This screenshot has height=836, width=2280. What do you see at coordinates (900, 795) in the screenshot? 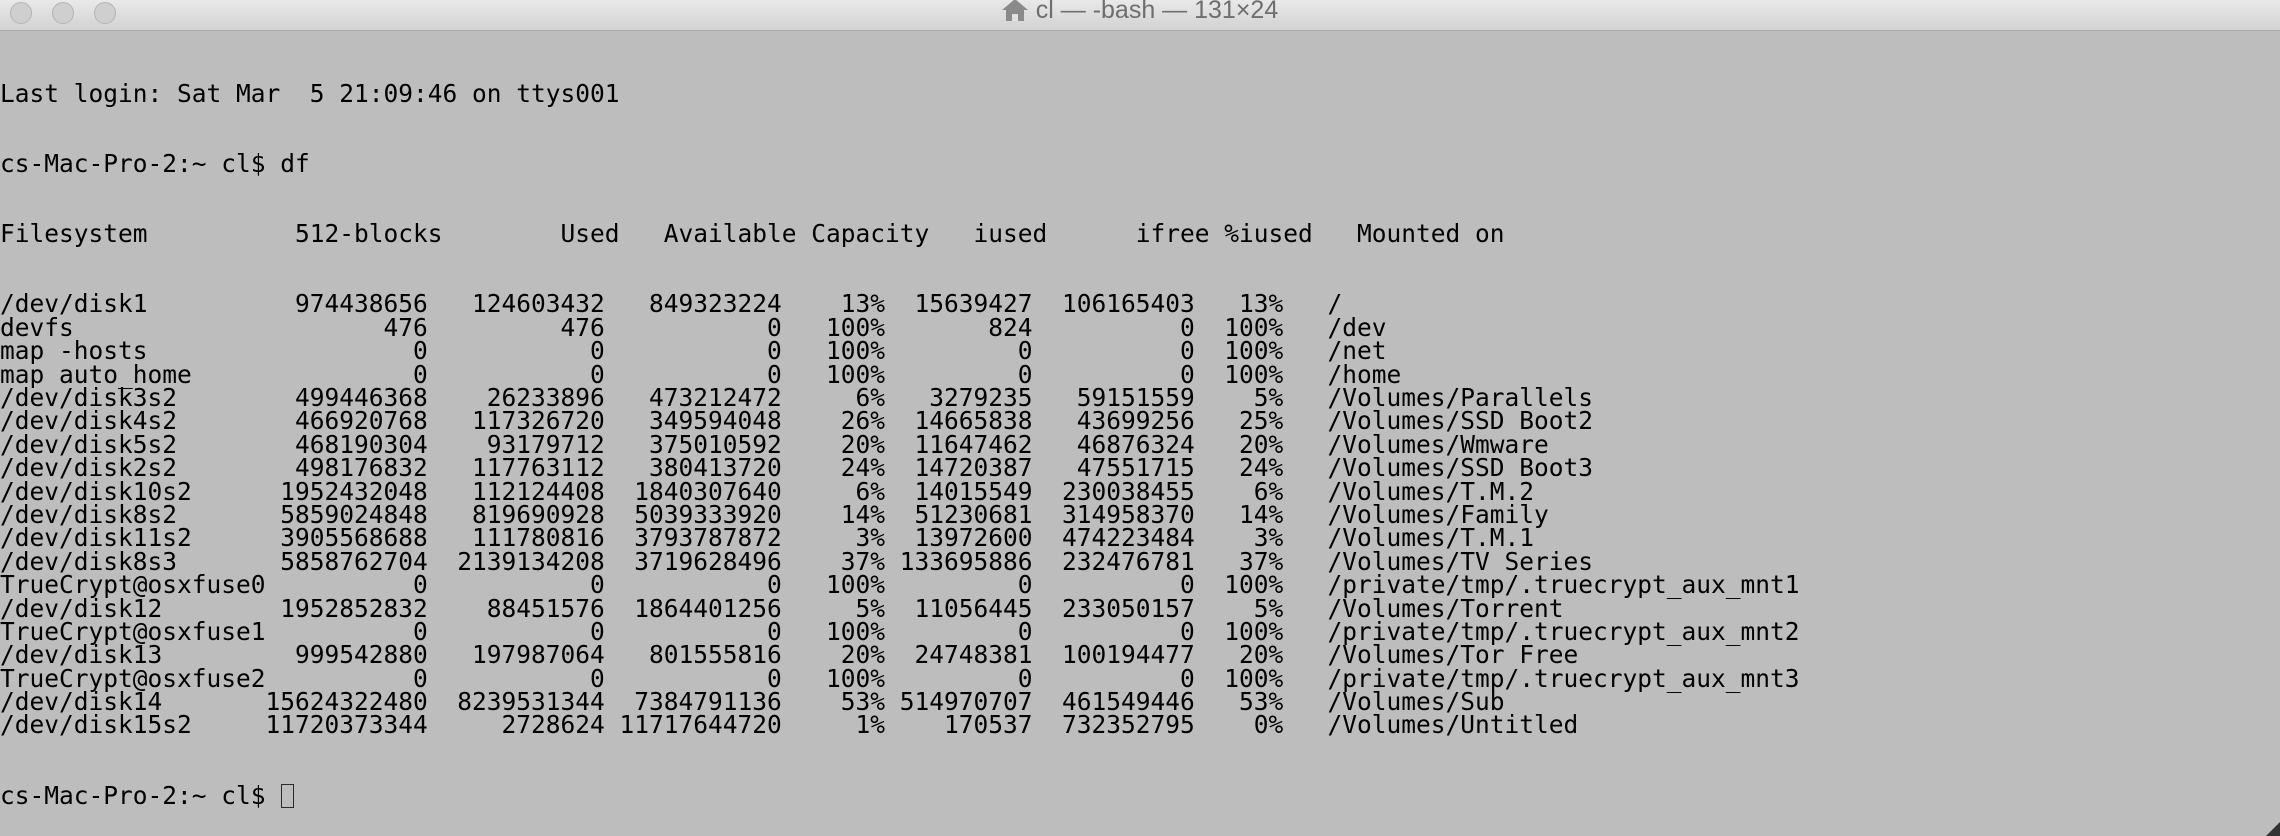
I see `active-prompt-line: cs-Mac-Pro-2:~ cl$` at bounding box center [900, 795].